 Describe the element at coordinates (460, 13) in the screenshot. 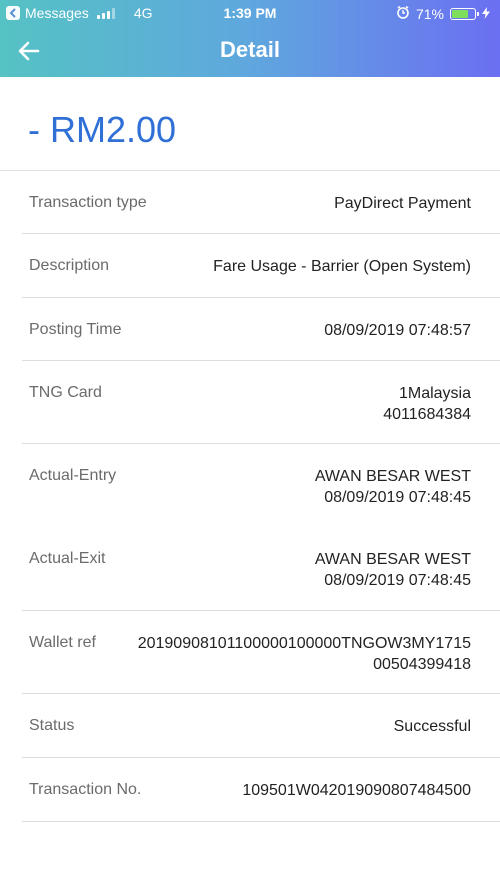

I see `battery-fill` at that location.